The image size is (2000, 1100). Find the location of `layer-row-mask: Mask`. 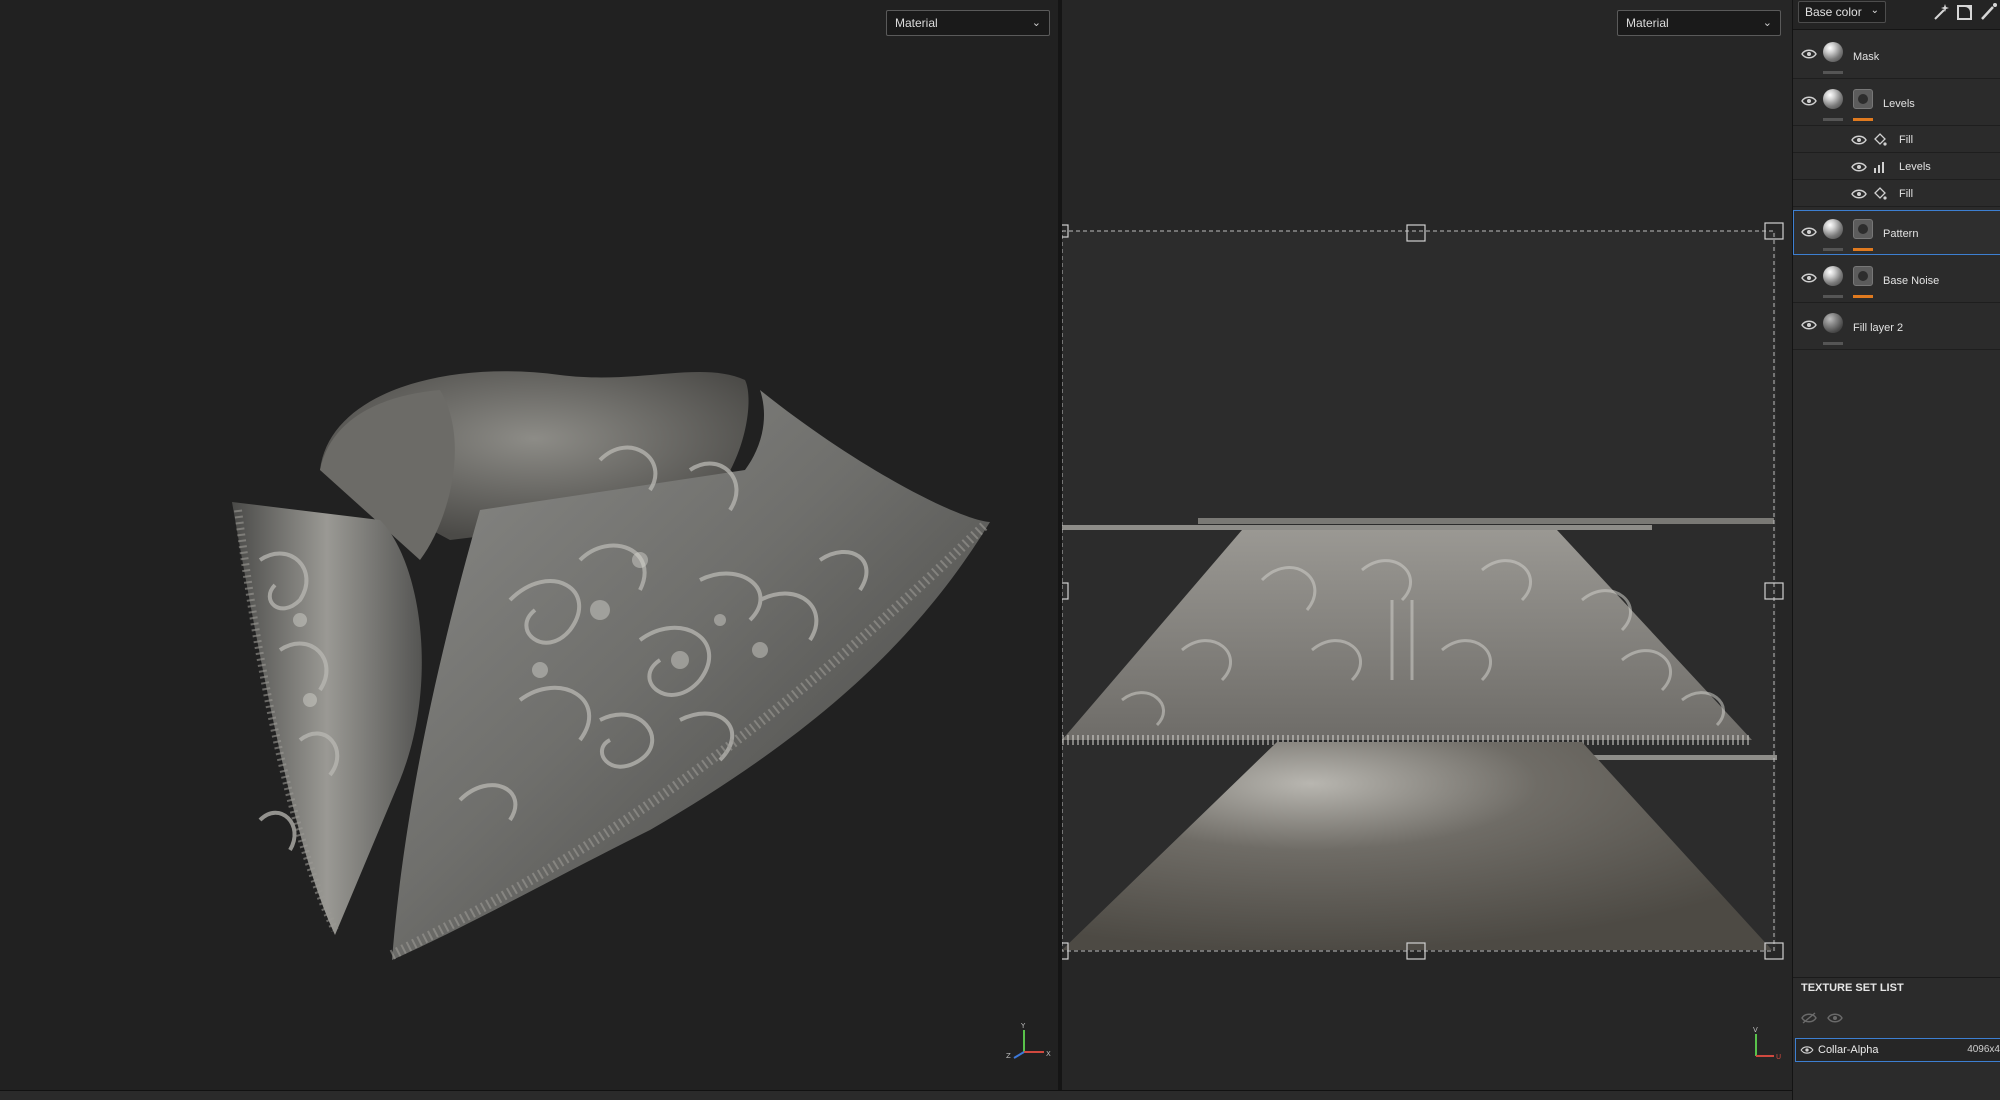

layer-row-mask: Mask is located at coordinates (1896, 56).